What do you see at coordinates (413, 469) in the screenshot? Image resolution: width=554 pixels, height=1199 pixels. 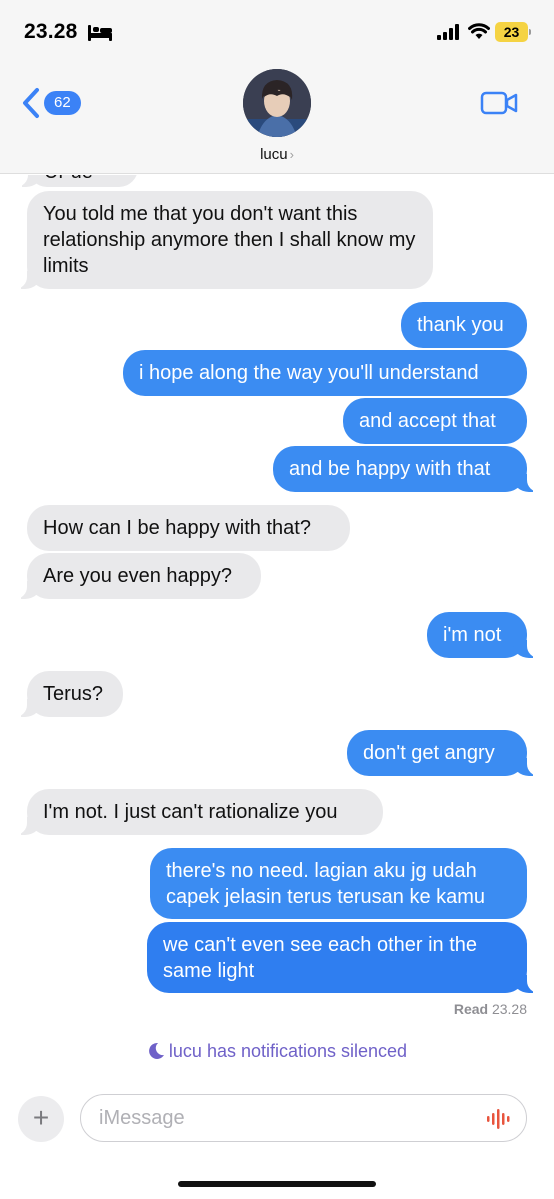 I see `message-outgoing: and be happy with that` at bounding box center [413, 469].